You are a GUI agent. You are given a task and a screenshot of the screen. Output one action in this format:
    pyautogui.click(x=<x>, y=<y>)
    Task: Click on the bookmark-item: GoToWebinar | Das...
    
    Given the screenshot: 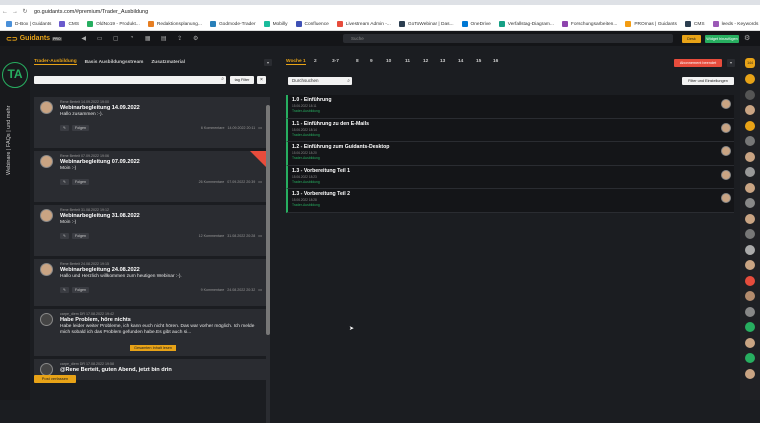 What is the action you would take?
    pyautogui.click(x=426, y=24)
    